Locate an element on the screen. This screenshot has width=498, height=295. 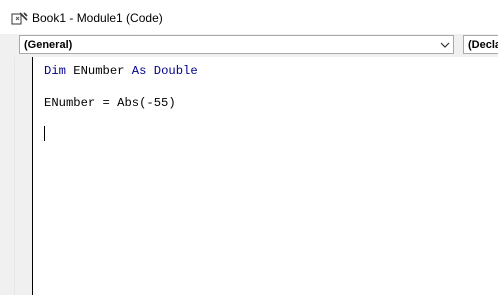
chevron-down-icon is located at coordinates (445, 44).